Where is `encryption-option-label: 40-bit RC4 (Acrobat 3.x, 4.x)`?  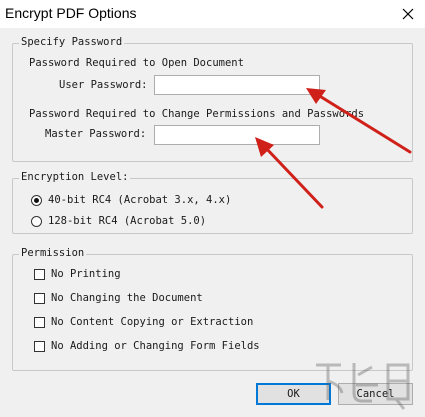
encryption-option-label: 40-bit RC4 (Acrobat 3.x, 4.x) is located at coordinates (140, 200).